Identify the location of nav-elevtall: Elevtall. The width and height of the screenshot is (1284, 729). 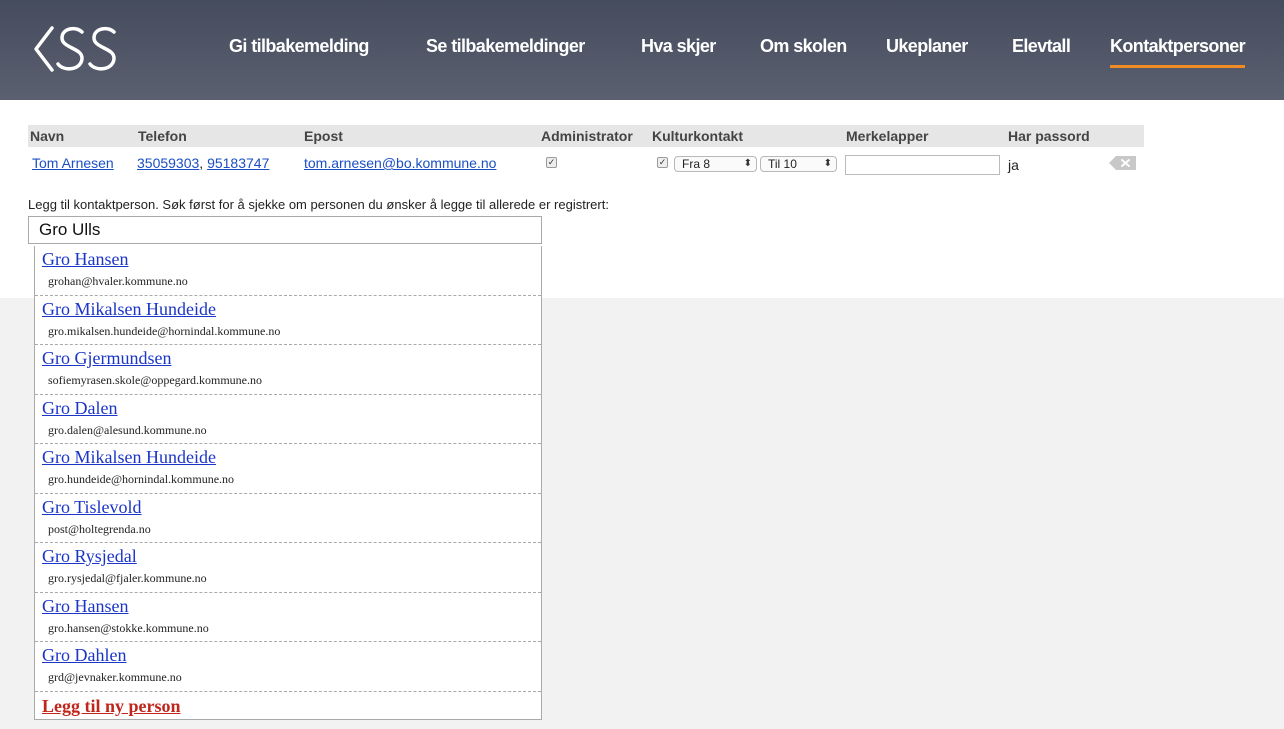
(1041, 46).